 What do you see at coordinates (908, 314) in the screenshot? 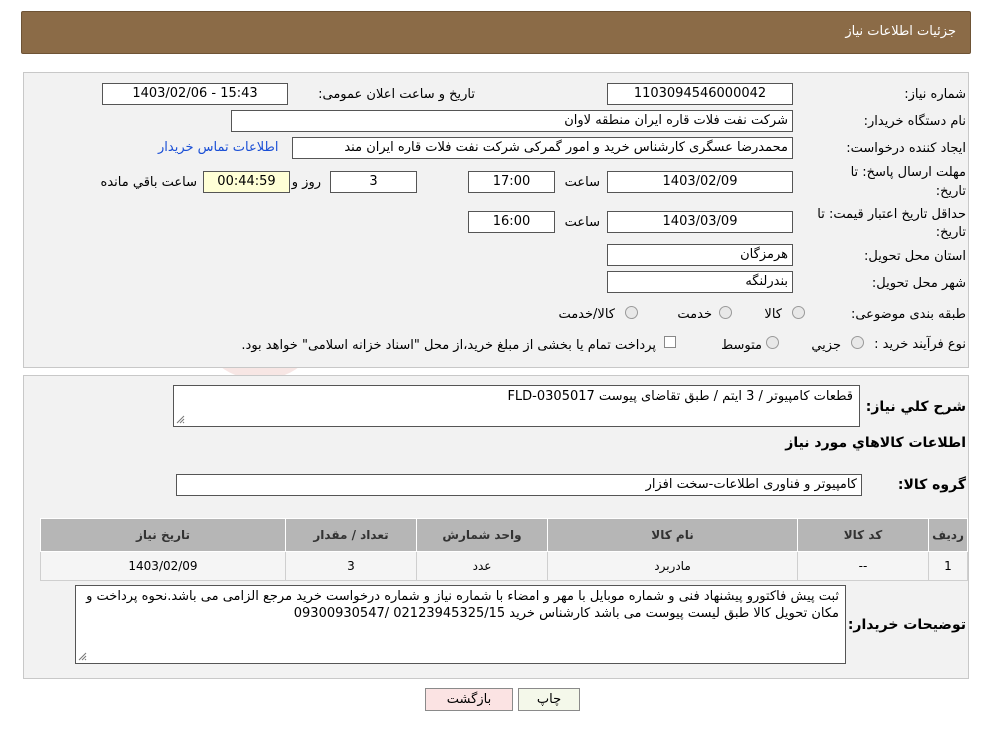
I see `category-label: طبقه بندی موضوعی:` at bounding box center [908, 314].